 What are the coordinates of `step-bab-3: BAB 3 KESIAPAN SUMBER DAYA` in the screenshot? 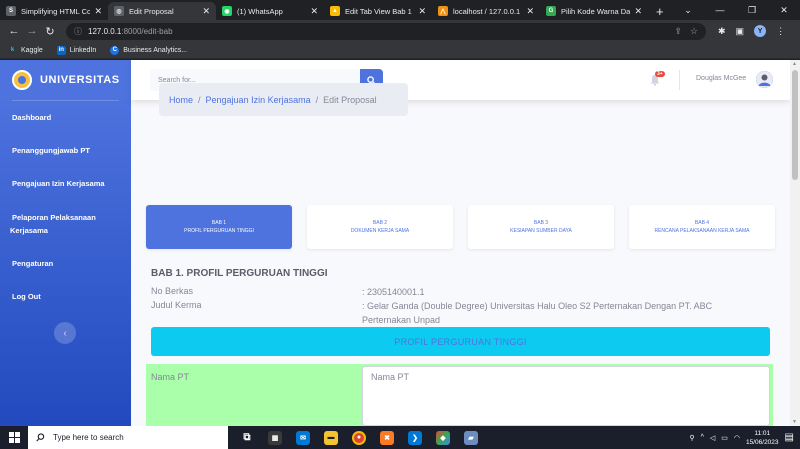 It's located at (541, 227).